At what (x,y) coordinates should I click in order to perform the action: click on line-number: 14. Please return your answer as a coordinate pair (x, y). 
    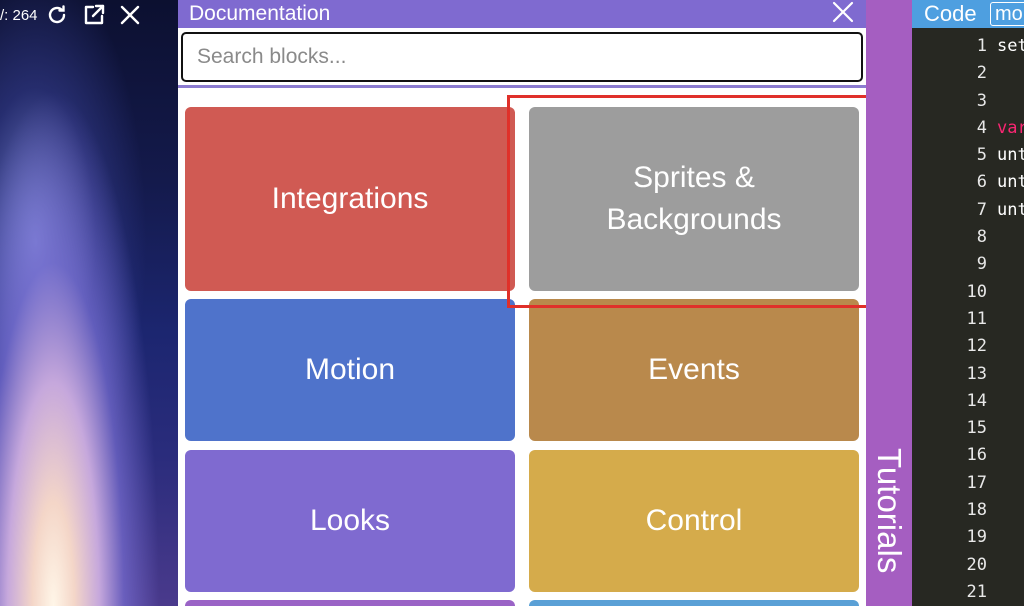
    Looking at the image, I should click on (976, 400).